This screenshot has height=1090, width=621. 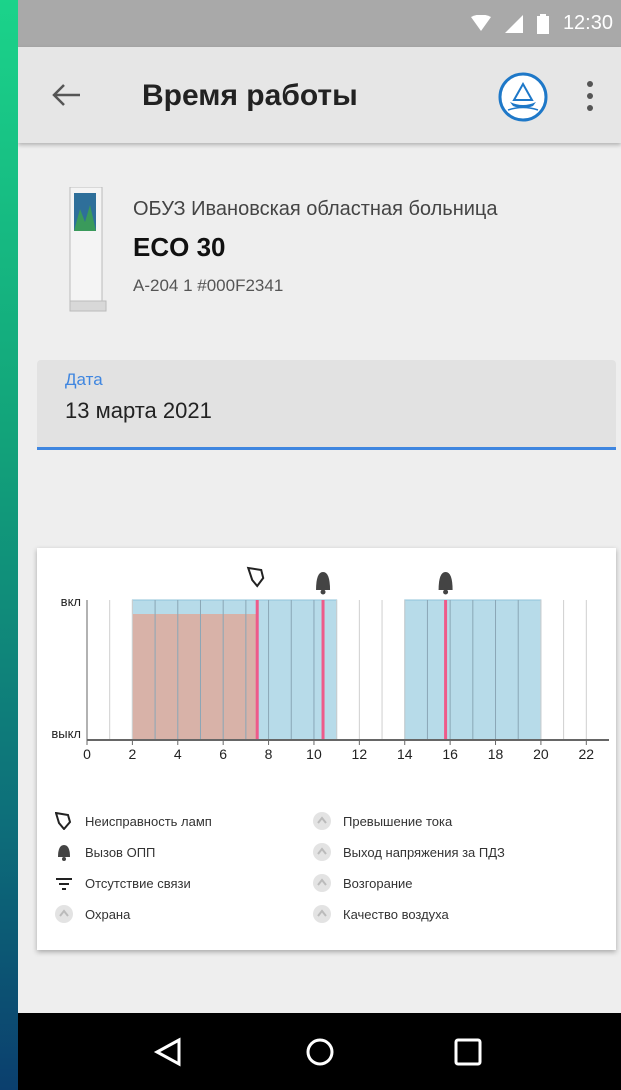 I want to click on wifi-icon, so click(x=480, y=22).